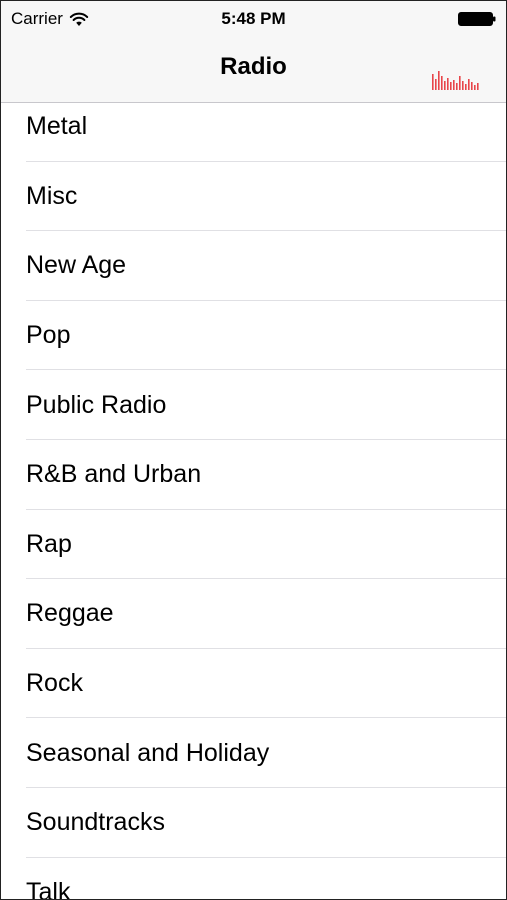 This screenshot has height=900, width=507. What do you see at coordinates (253, 475) in the screenshot?
I see `list-item: R&B and Urban` at bounding box center [253, 475].